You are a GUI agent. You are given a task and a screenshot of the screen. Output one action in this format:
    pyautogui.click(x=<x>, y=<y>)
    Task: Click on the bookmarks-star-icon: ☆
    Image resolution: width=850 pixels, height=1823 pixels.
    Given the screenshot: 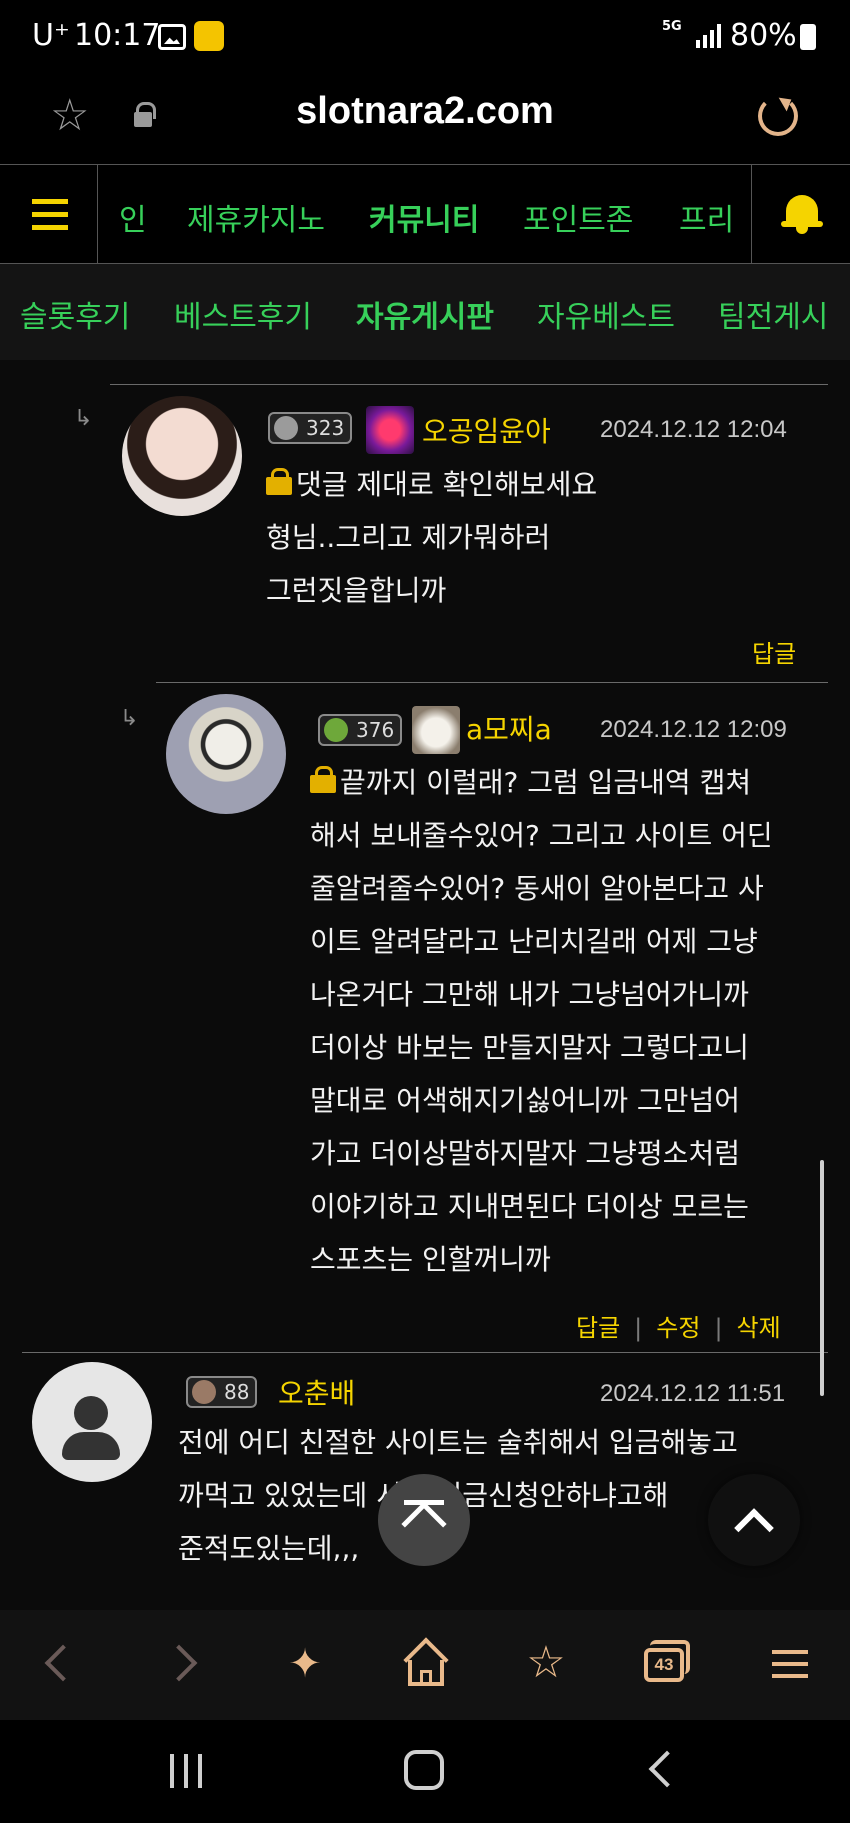 What is the action you would take?
    pyautogui.click(x=546, y=1664)
    